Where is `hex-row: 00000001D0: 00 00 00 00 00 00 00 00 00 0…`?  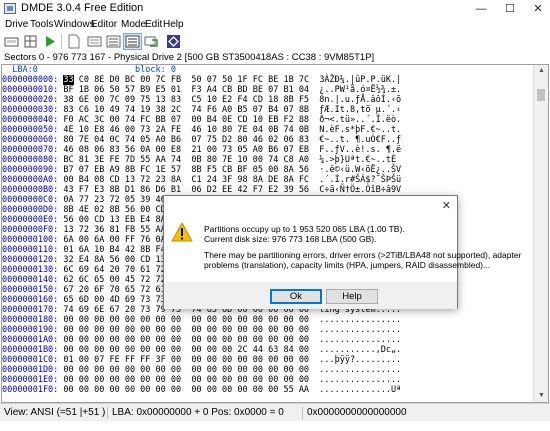 hex-row: 00000001D0: 00 00 00 00 00 00 00 00 00 0… is located at coordinates (201, 370).